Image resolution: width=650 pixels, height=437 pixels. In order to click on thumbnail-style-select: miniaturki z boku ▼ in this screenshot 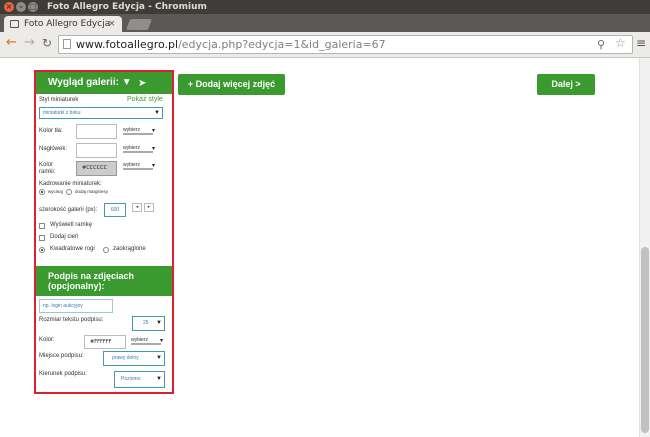, I will do `click(101, 113)`.